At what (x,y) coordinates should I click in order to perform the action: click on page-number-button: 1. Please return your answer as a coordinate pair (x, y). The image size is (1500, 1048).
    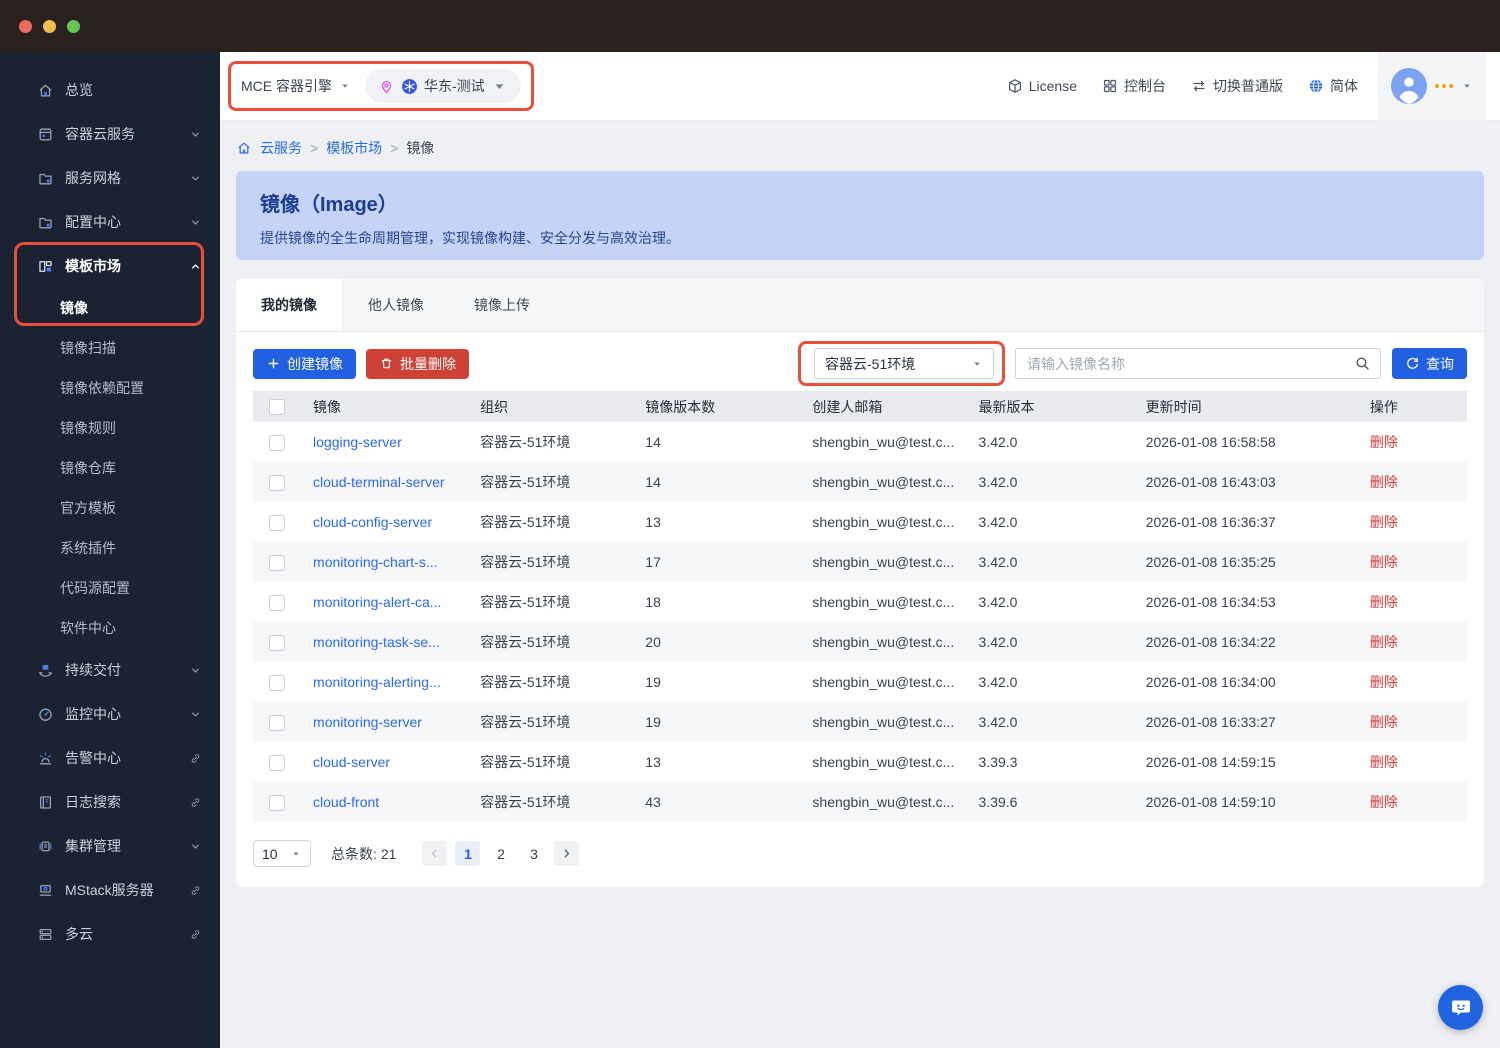
    Looking at the image, I should click on (468, 853).